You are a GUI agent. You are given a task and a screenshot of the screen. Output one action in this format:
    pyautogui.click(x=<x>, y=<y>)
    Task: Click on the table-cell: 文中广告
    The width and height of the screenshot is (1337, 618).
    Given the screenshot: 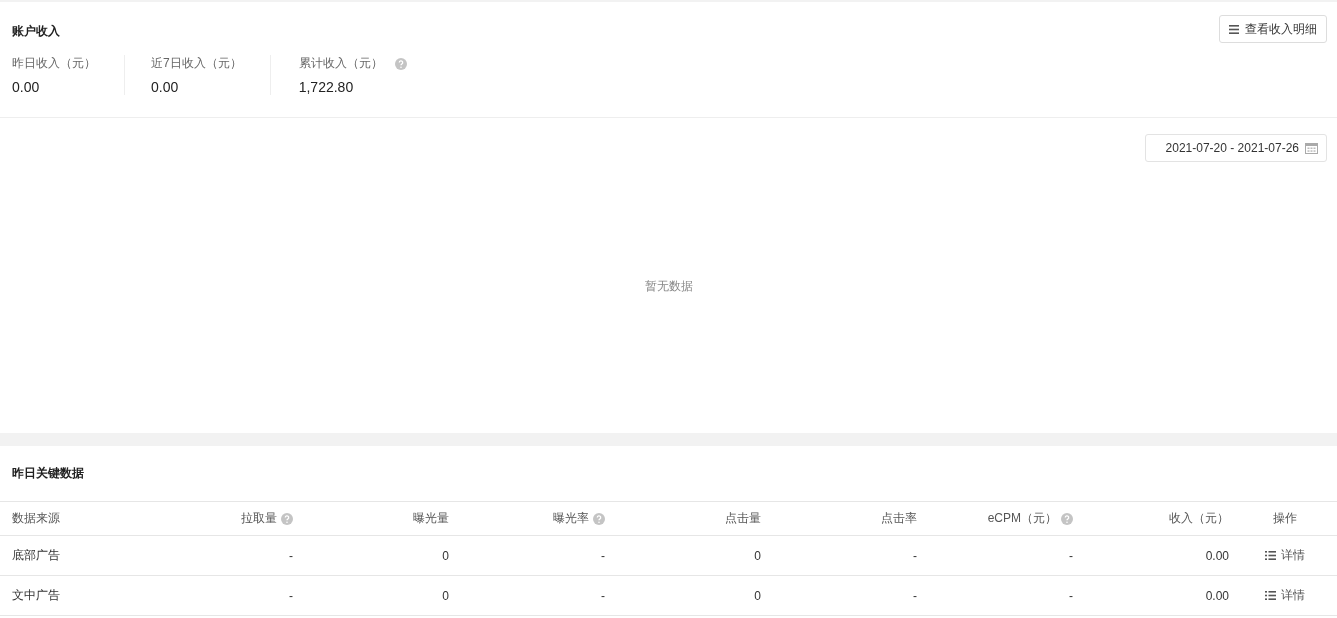 What is the action you would take?
    pyautogui.click(x=36, y=595)
    